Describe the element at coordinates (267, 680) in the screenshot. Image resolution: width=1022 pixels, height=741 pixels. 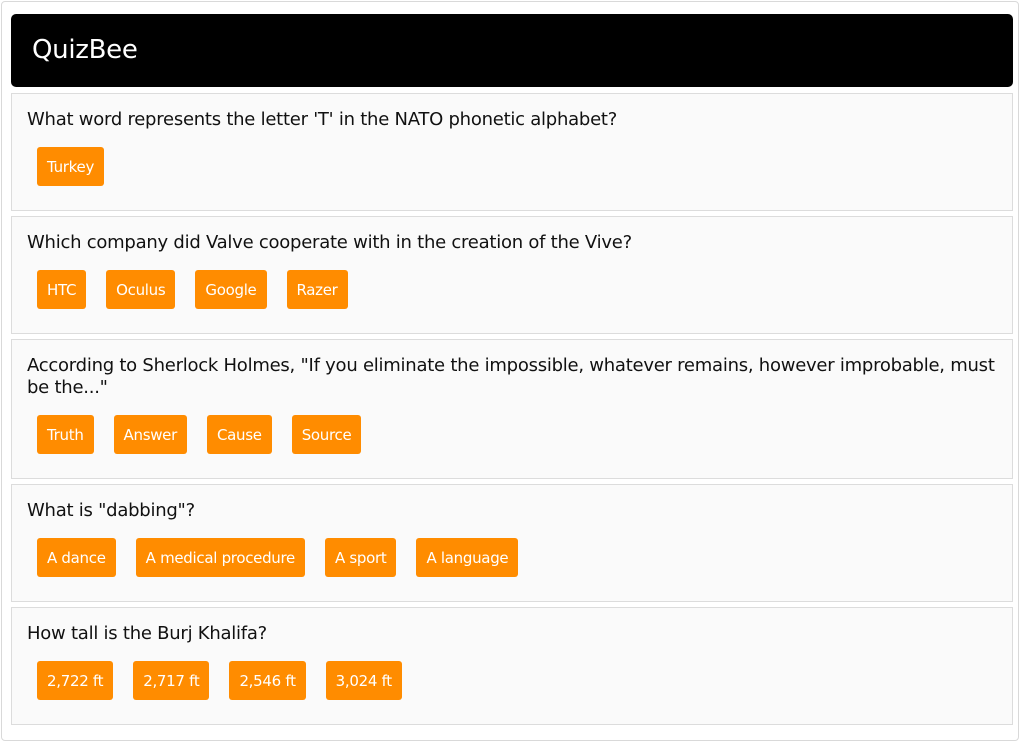
I see `answer-2546-ft-button: 2,546 ft` at that location.